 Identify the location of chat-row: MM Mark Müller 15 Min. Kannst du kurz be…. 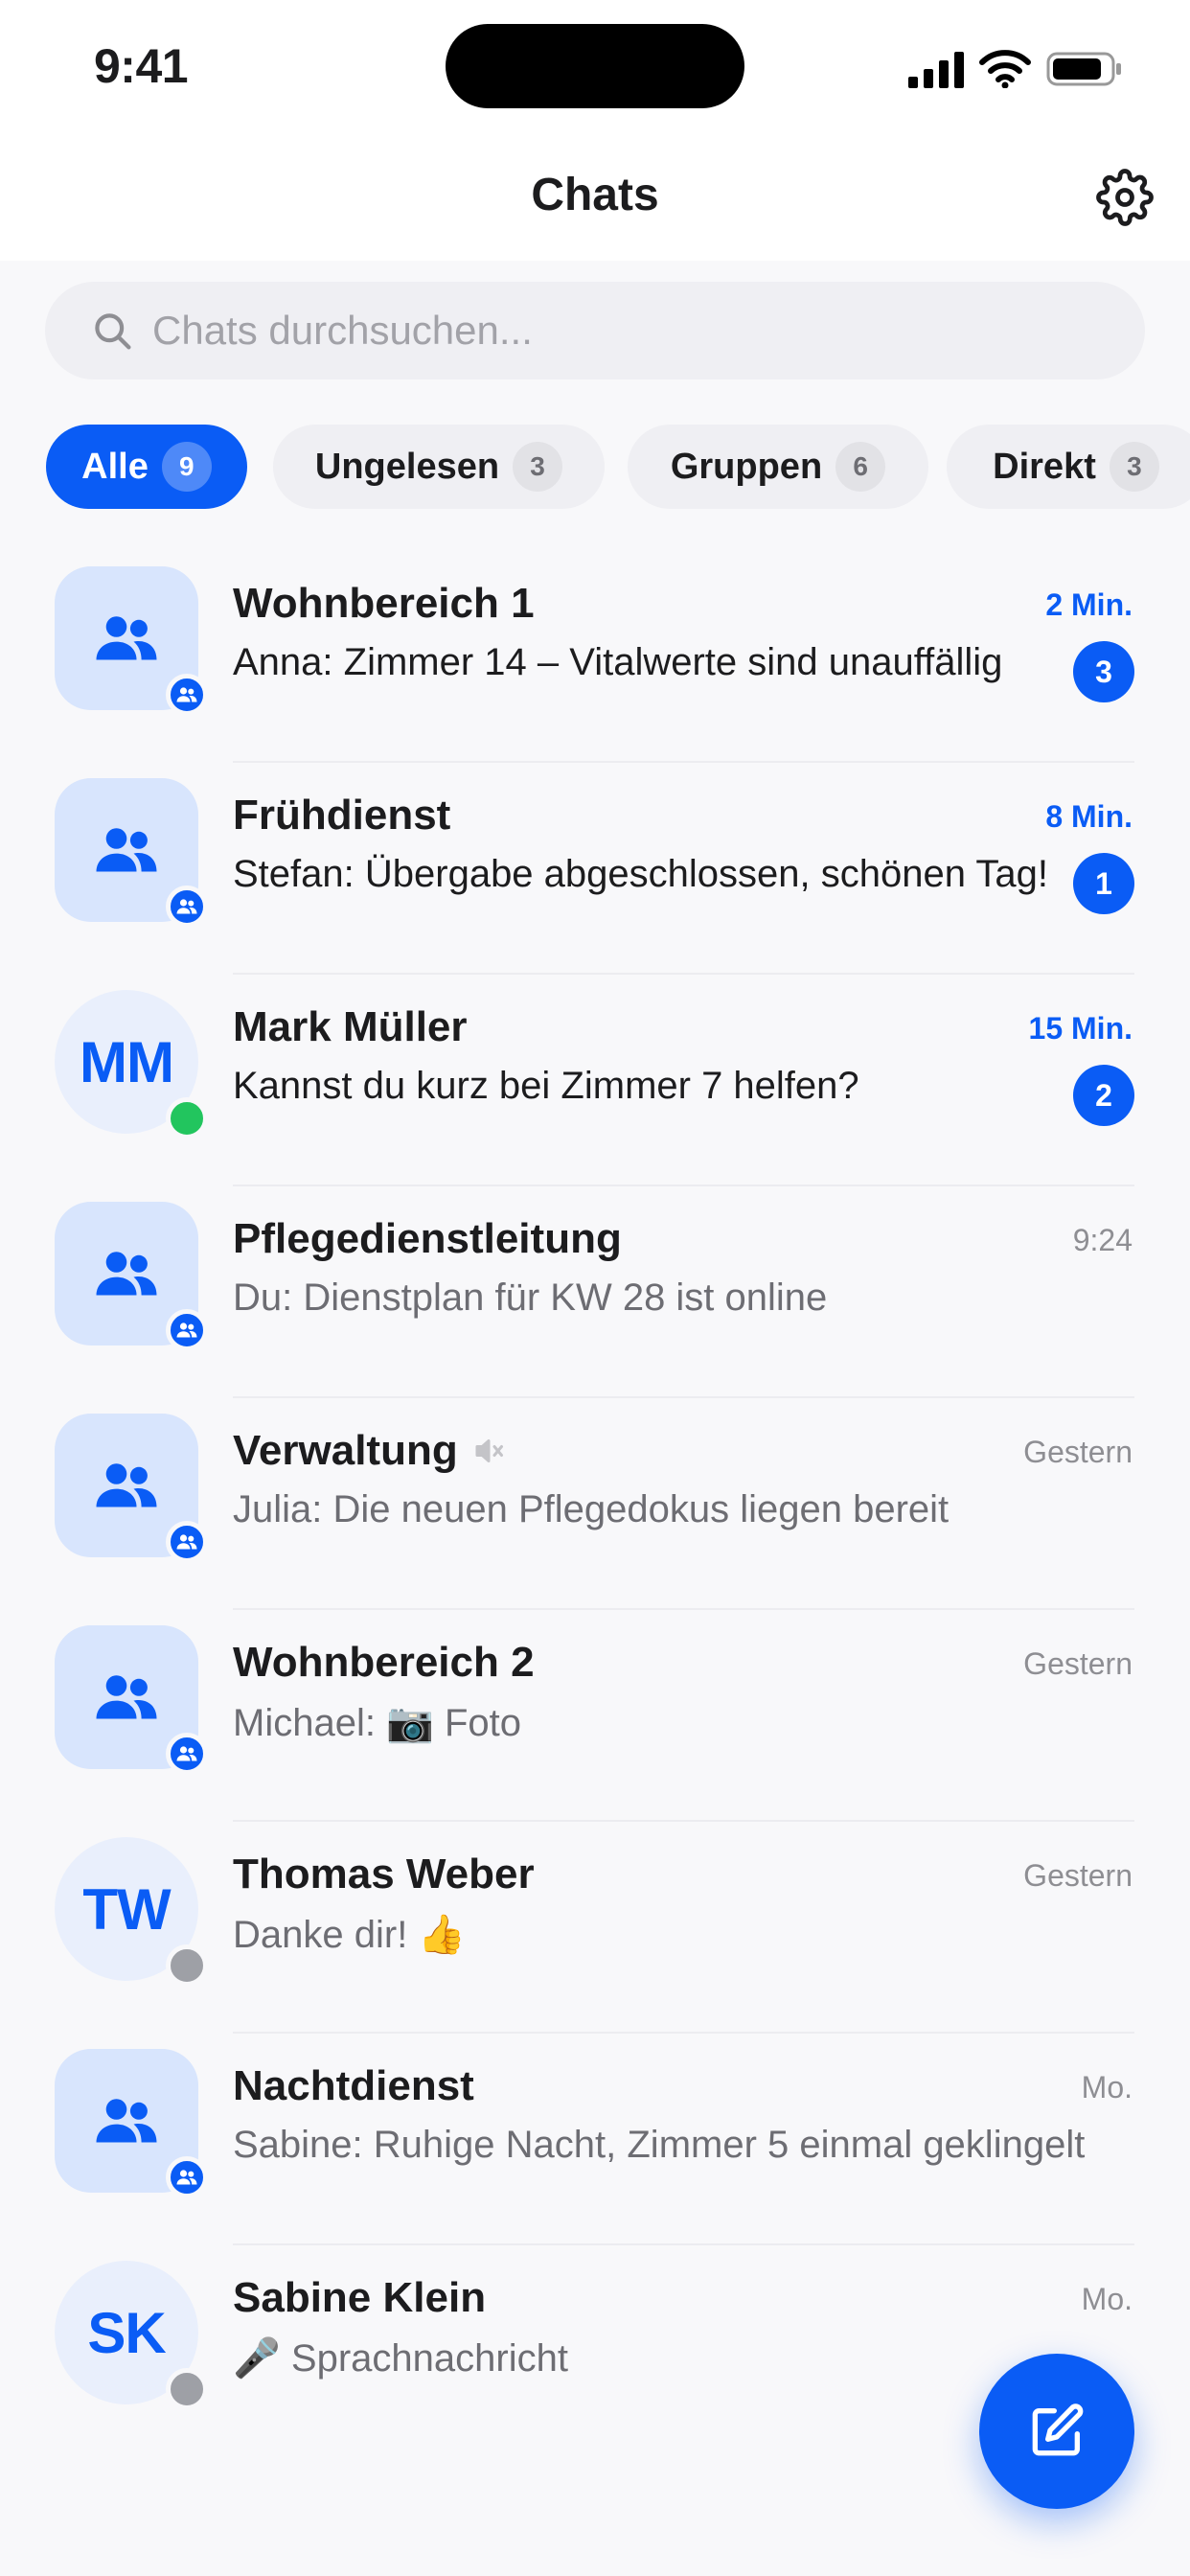
(595, 1080).